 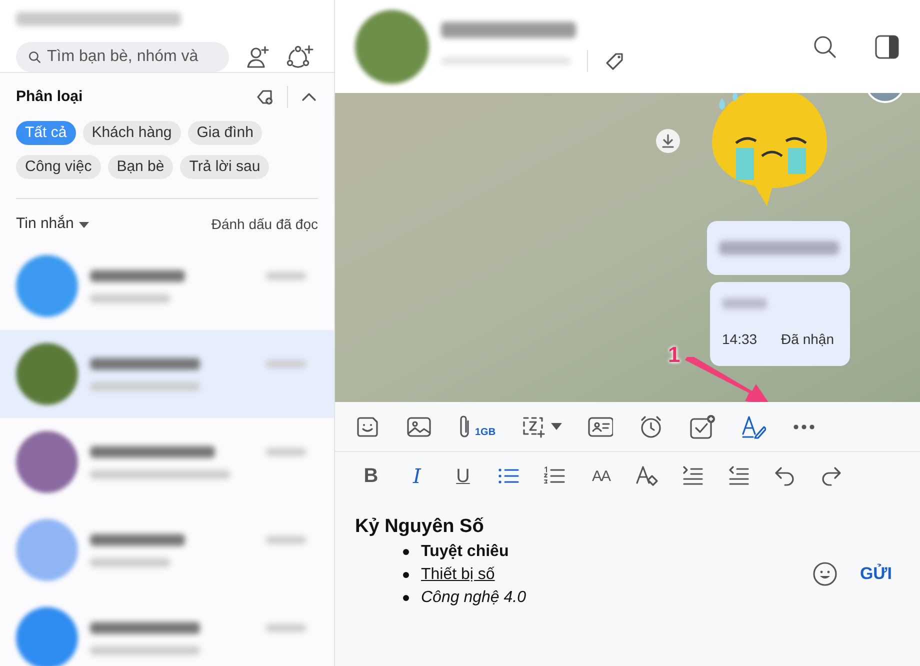 What do you see at coordinates (647, 476) in the screenshot?
I see `clear-format-icon` at bounding box center [647, 476].